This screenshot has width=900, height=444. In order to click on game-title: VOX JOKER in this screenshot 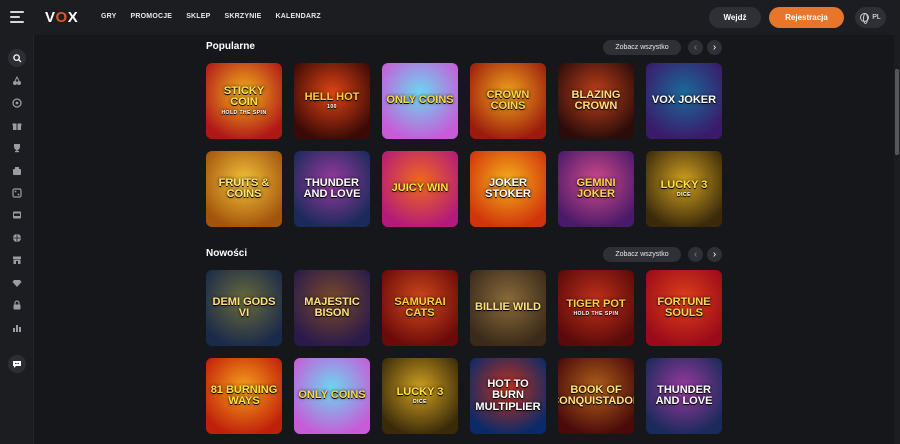, I will do `click(684, 100)`.